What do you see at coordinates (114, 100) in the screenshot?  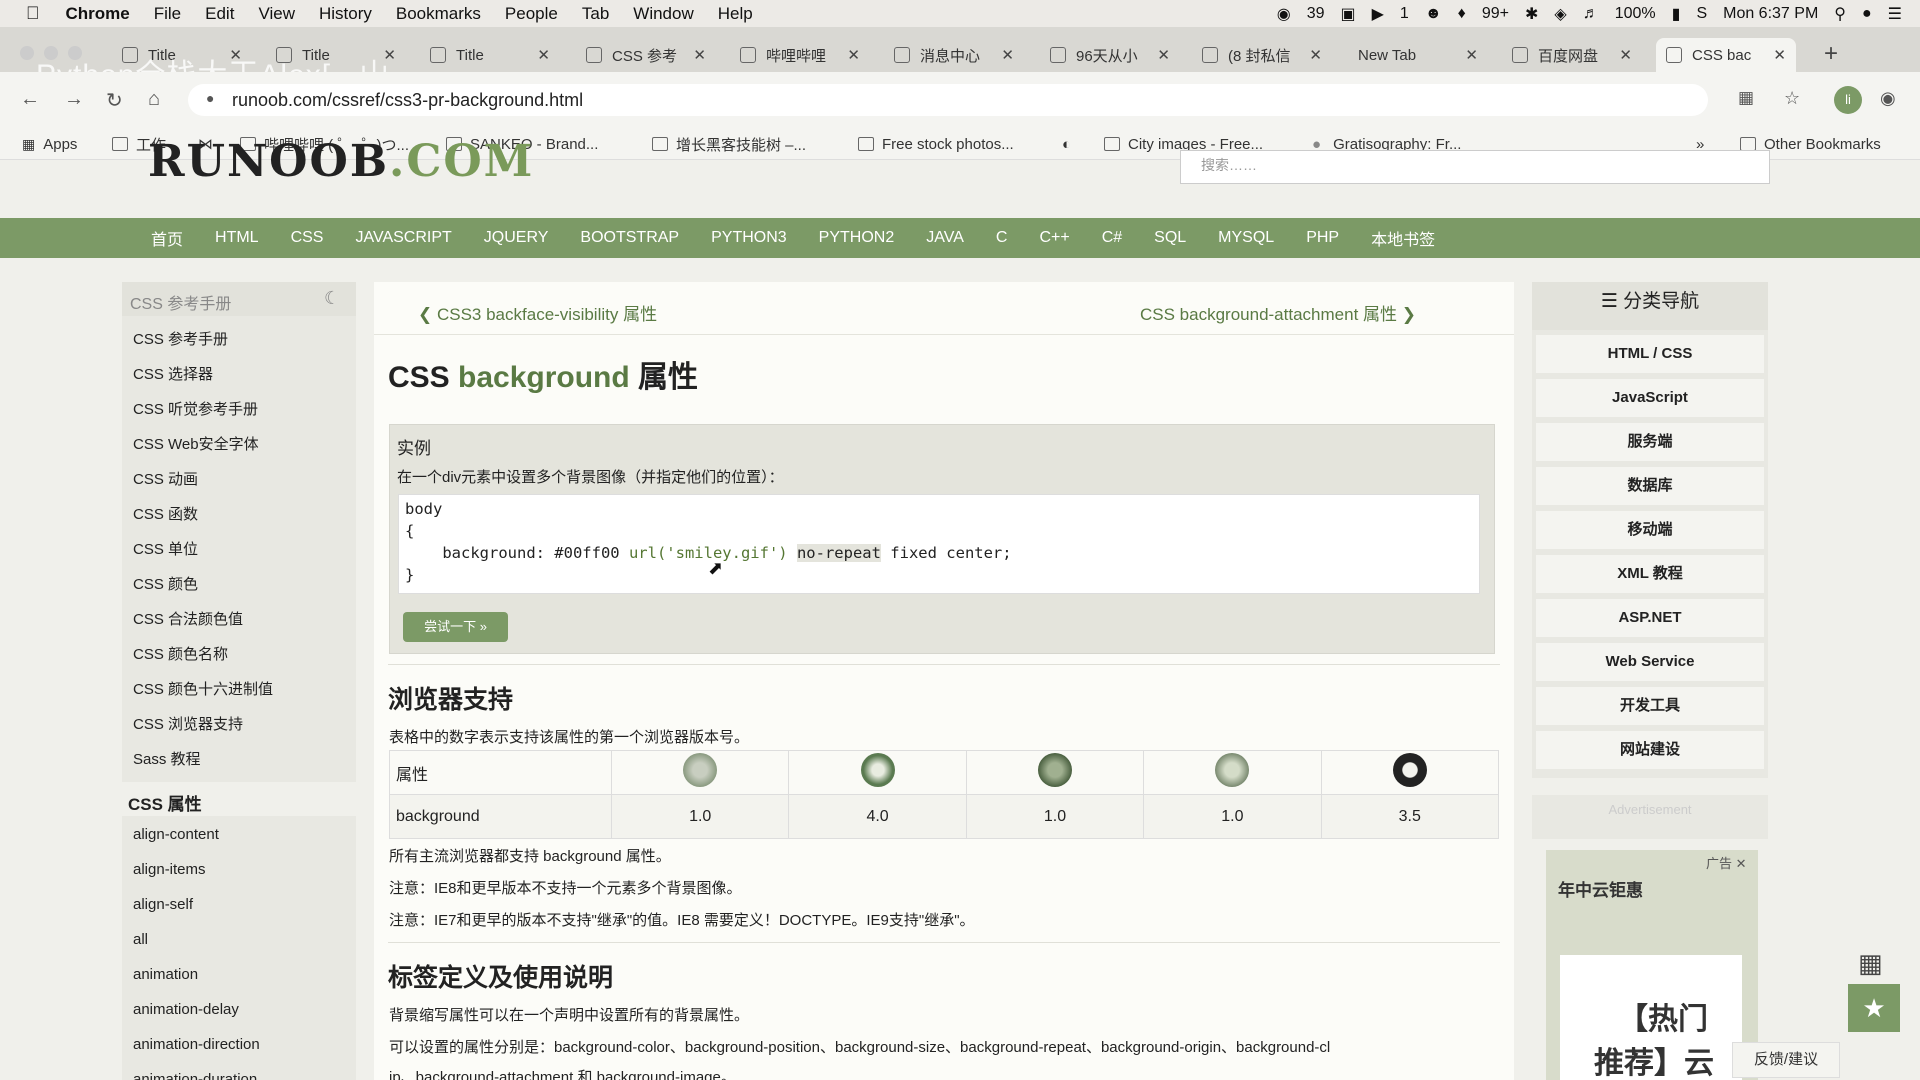 I see `reload-icon: ↻` at bounding box center [114, 100].